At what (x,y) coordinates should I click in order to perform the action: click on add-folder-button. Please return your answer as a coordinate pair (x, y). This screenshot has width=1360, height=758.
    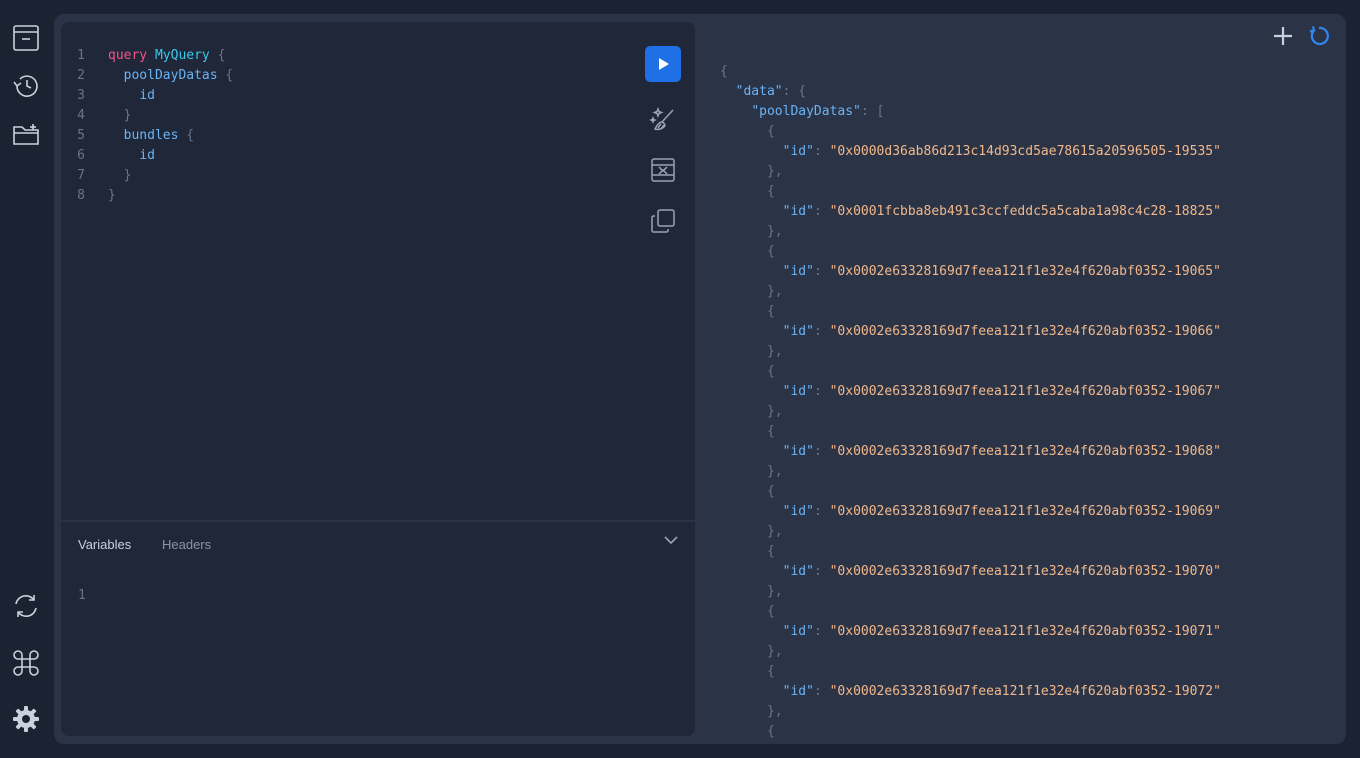
    Looking at the image, I should click on (26, 135).